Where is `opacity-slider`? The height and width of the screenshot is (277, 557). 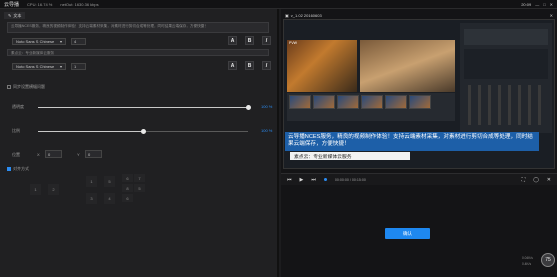 opacity-slider is located at coordinates (144, 107).